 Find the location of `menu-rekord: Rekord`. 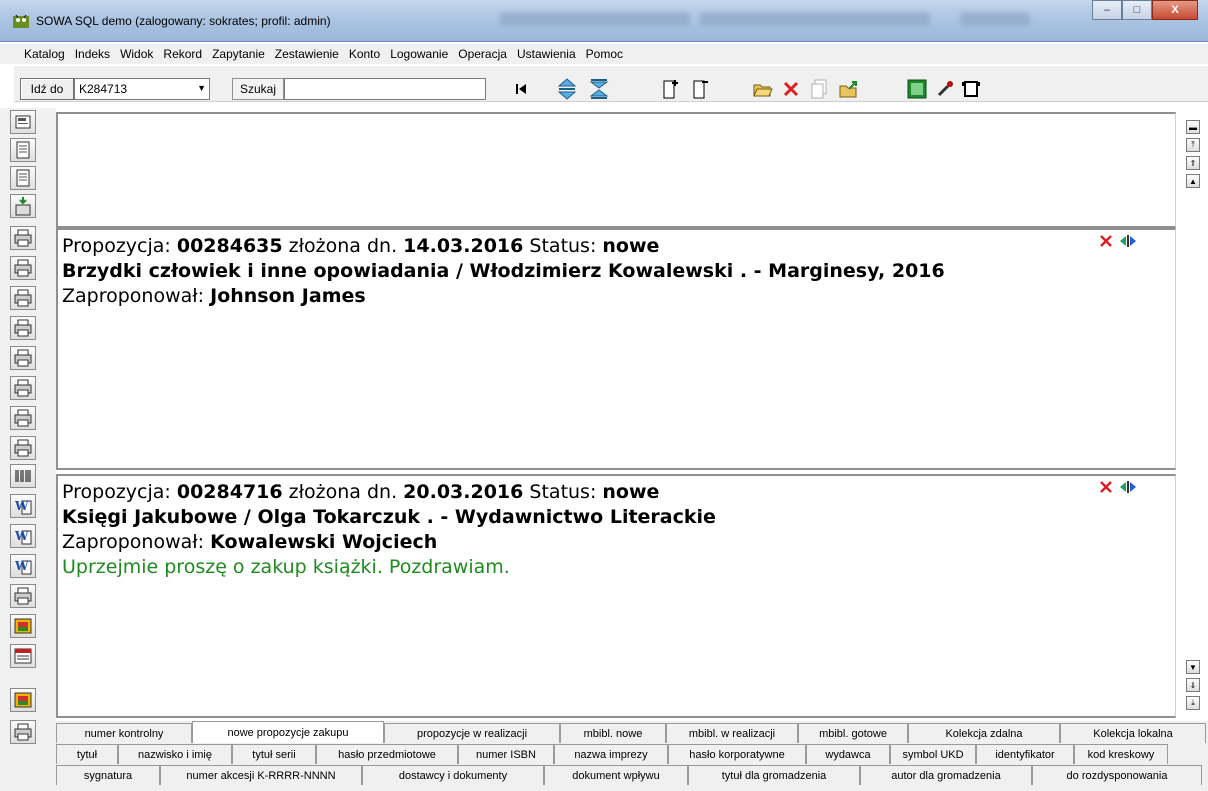

menu-rekord: Rekord is located at coordinates (182, 54).